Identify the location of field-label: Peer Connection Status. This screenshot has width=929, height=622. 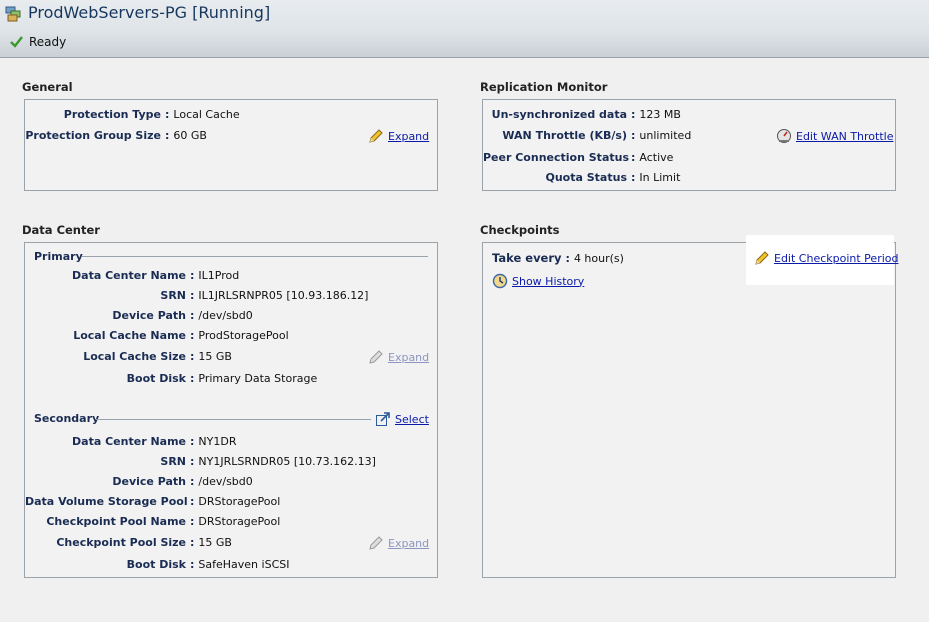
(556, 157).